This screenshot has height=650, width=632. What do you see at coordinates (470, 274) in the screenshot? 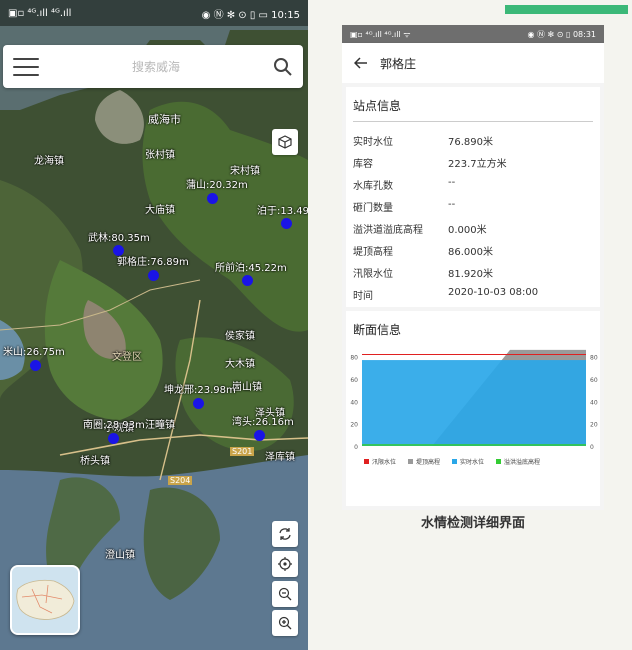
I see `info-value: 81.920米` at bounding box center [470, 274].